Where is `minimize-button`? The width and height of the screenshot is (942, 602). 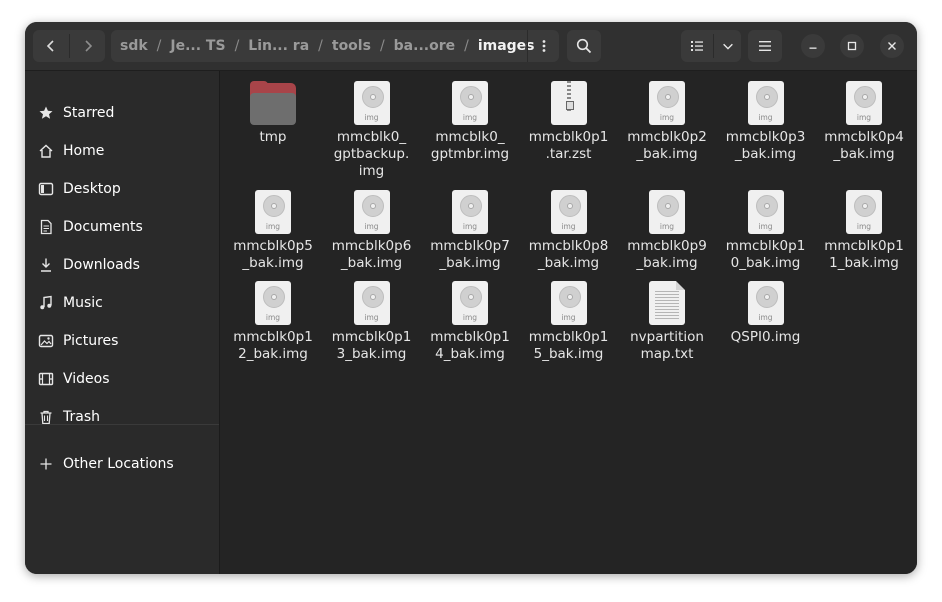
minimize-button is located at coordinates (813, 46).